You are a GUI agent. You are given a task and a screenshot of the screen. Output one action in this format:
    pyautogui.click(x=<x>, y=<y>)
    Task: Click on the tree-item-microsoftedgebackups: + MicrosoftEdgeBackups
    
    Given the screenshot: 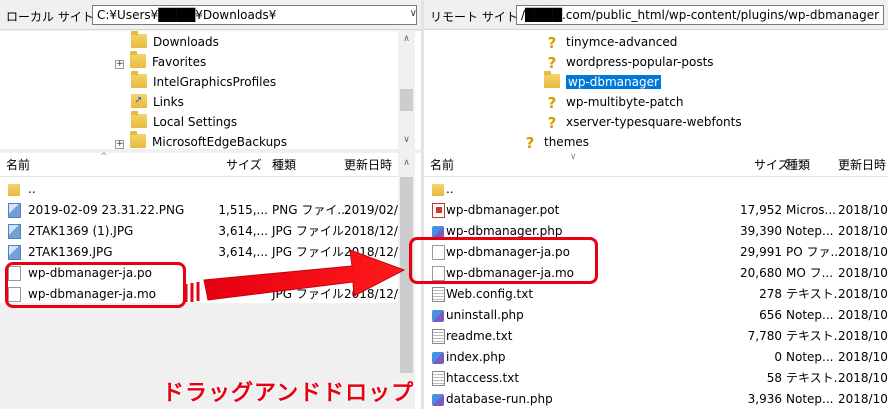 What is the action you would take?
    pyautogui.click(x=201, y=141)
    